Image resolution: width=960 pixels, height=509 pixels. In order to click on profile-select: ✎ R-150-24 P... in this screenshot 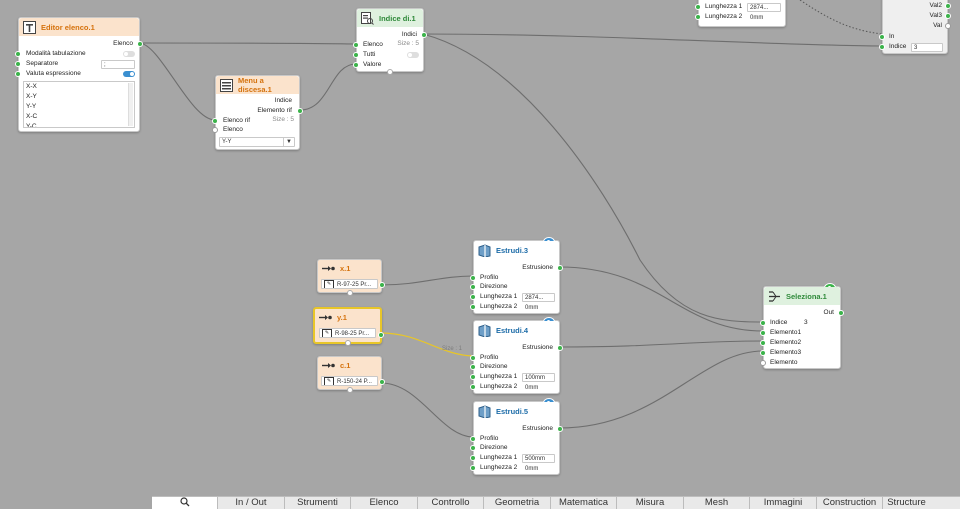, I will do `click(349, 381)`.